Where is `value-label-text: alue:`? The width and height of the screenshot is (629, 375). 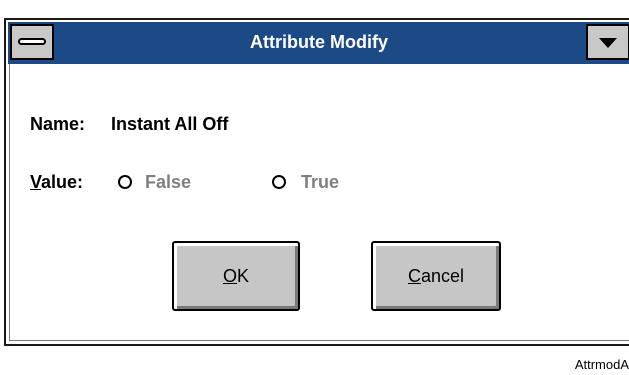
value-label-text: alue: is located at coordinates (62, 182).